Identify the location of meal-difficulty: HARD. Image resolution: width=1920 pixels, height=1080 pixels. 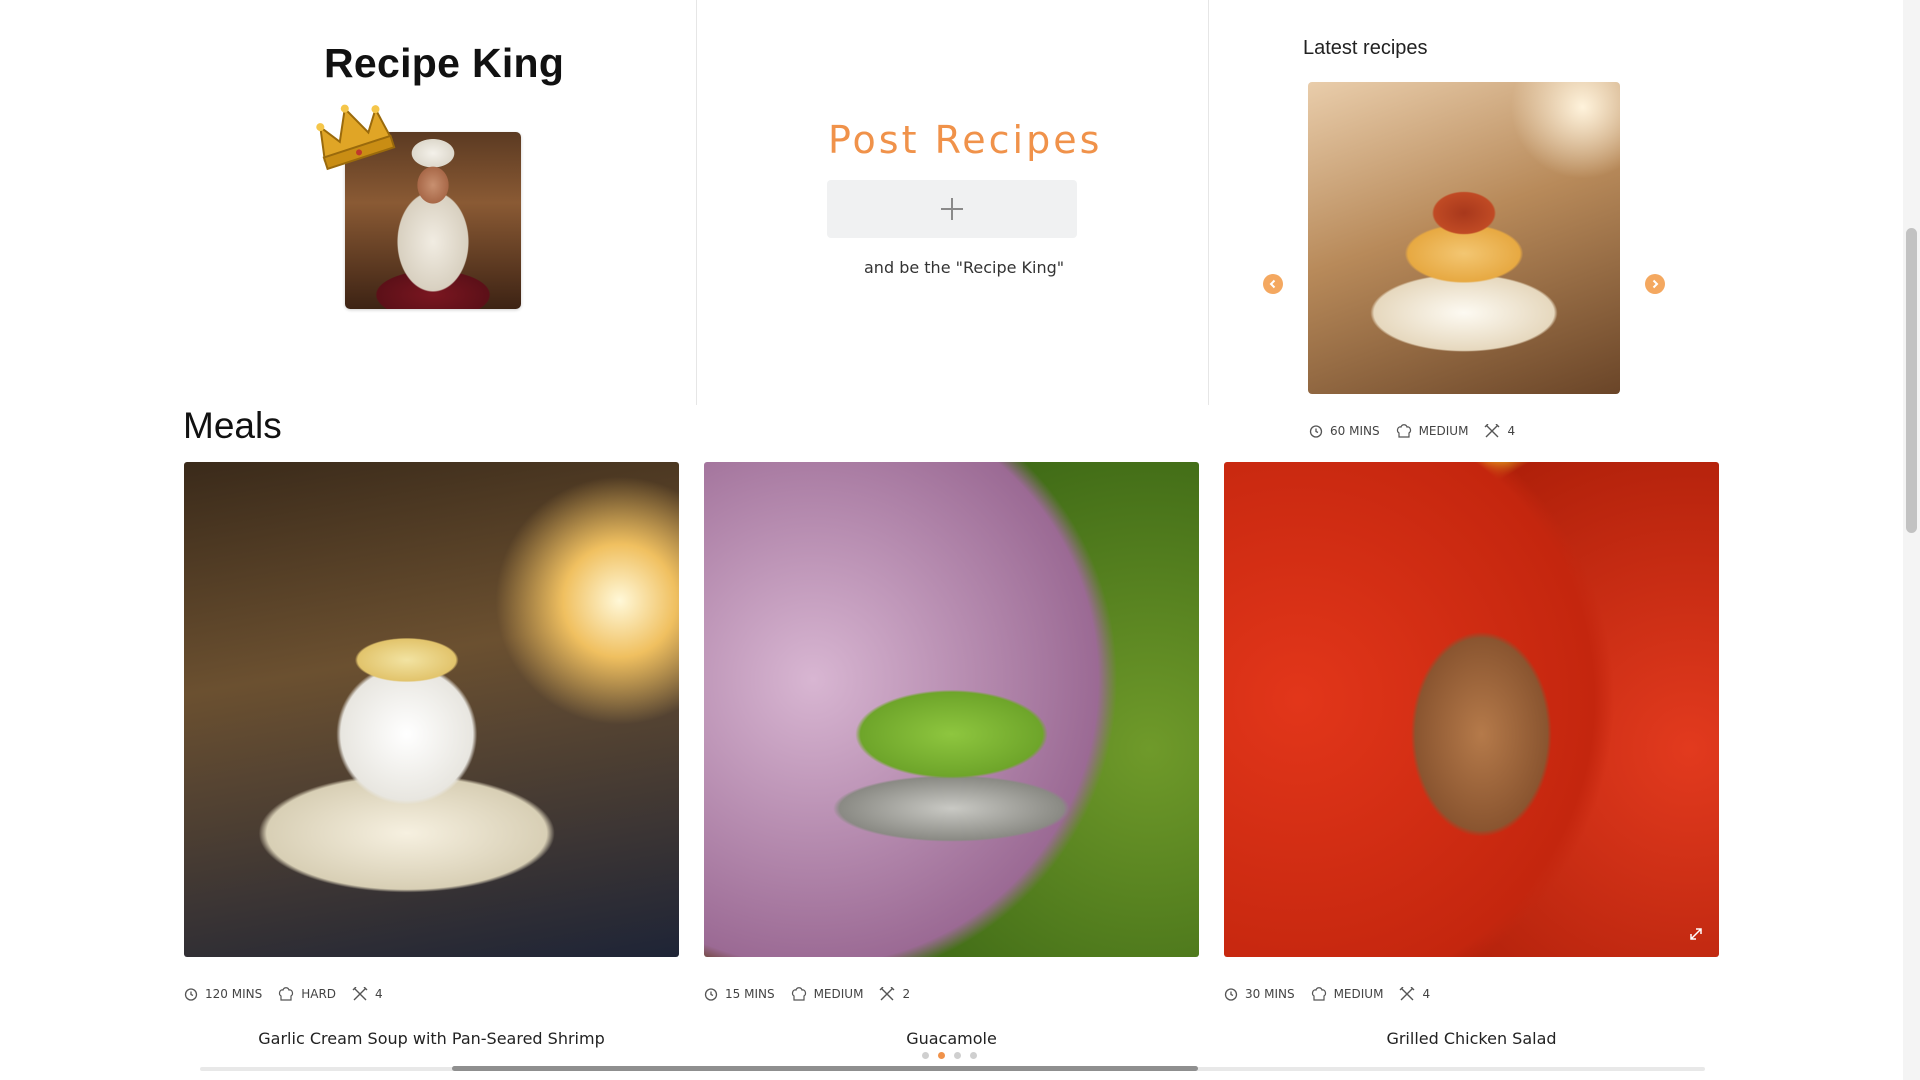
(319, 994).